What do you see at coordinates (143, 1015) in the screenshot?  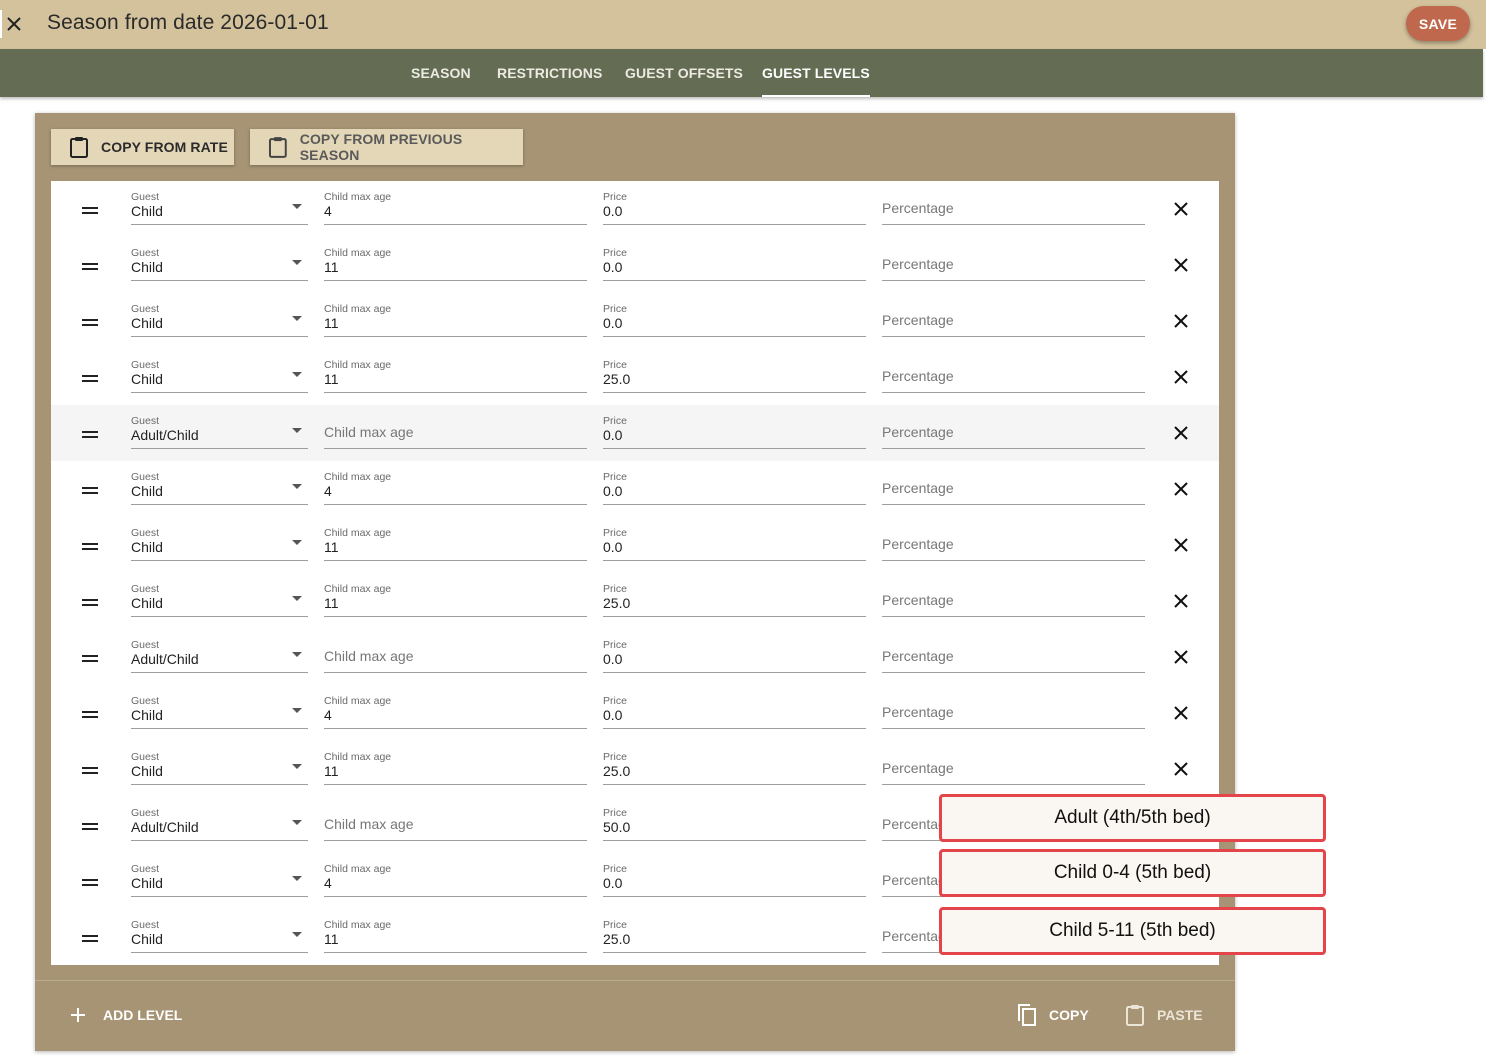 I see `add-level-label: ADD LEVEL` at bounding box center [143, 1015].